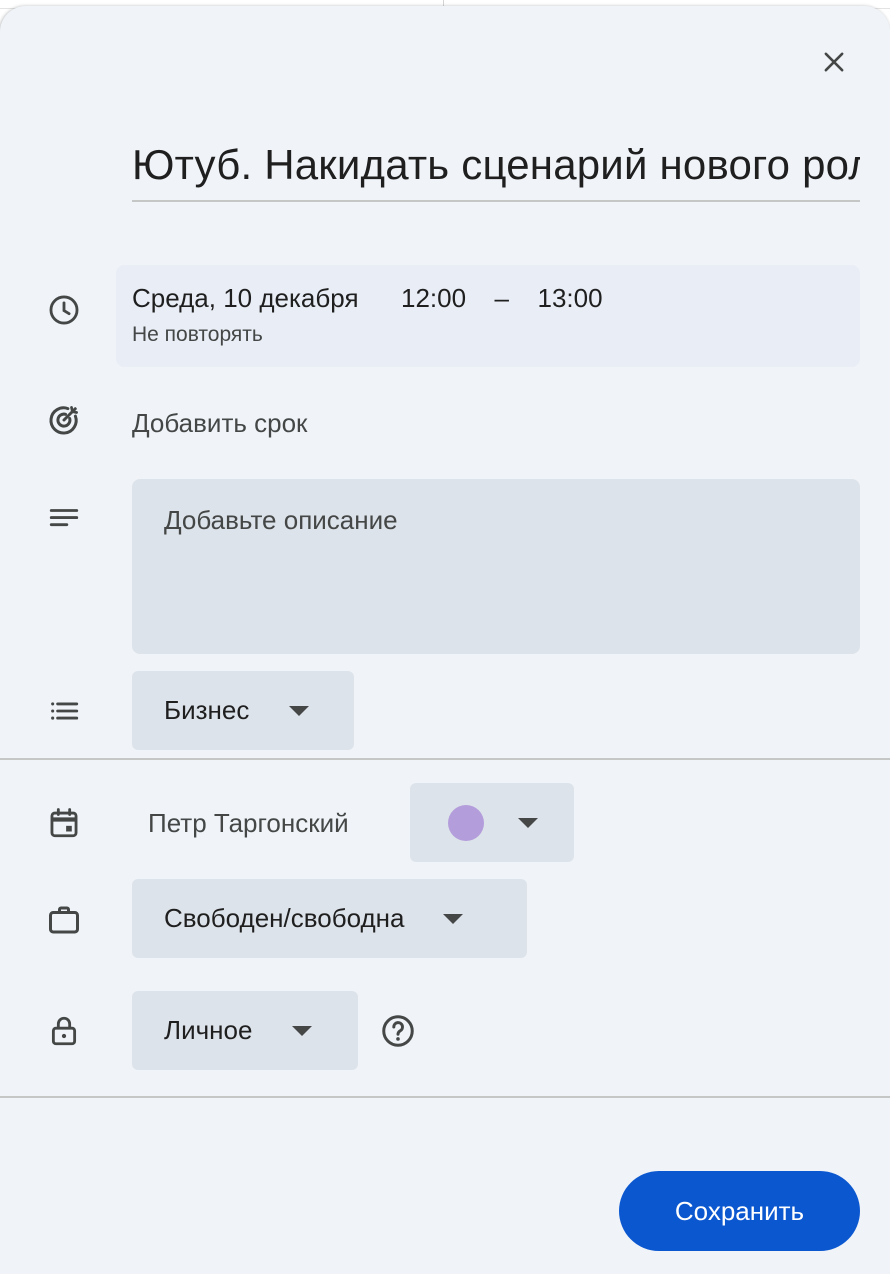  I want to click on title-input: Ютуб. Накидать сценарий нового ролика, so click(496, 168).